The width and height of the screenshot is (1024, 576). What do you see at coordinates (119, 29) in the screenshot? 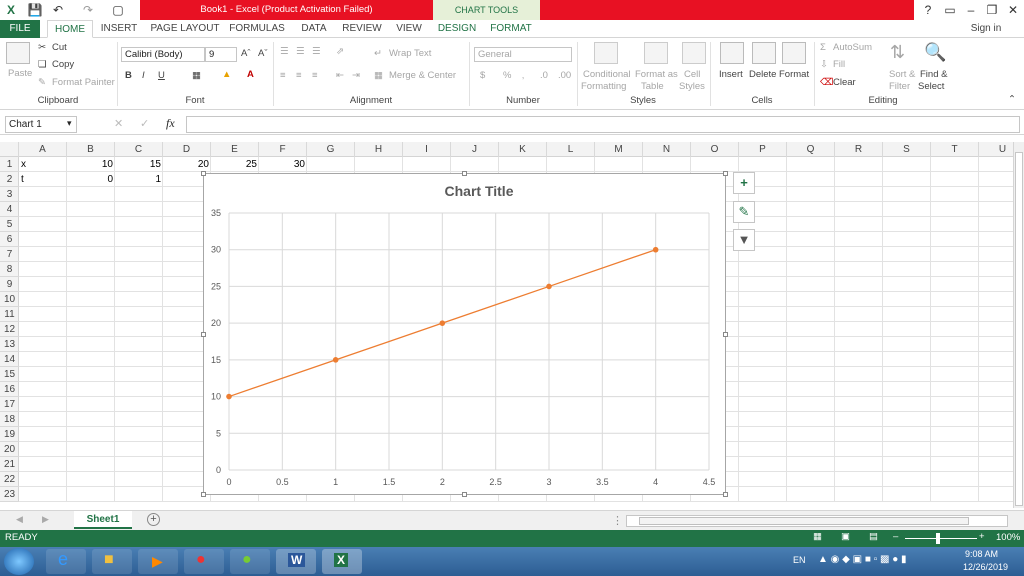
I see `tab-insert: INSERT` at bounding box center [119, 29].